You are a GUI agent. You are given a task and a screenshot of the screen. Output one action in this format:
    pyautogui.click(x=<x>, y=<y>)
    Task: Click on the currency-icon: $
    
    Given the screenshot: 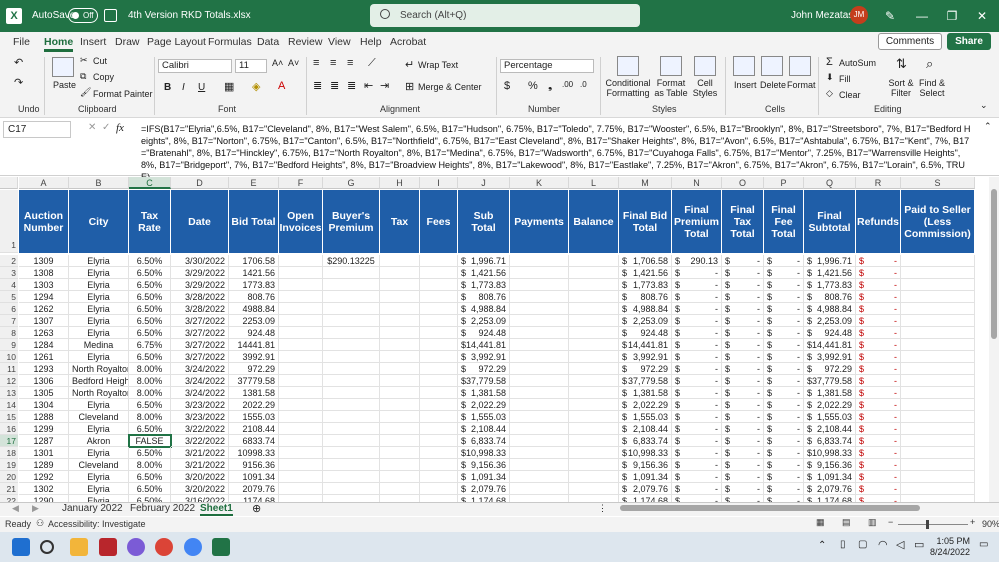 What is the action you would take?
    pyautogui.click(x=507, y=86)
    